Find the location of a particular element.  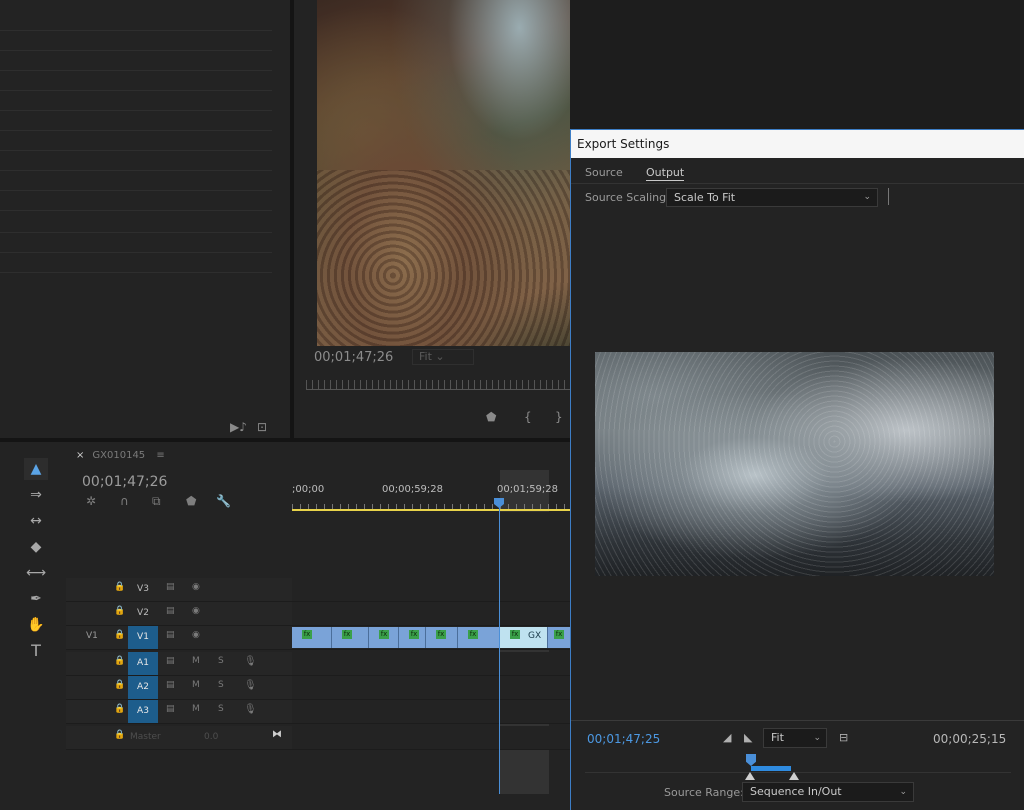

set-out-point-icon: ◣ is located at coordinates (748, 737).